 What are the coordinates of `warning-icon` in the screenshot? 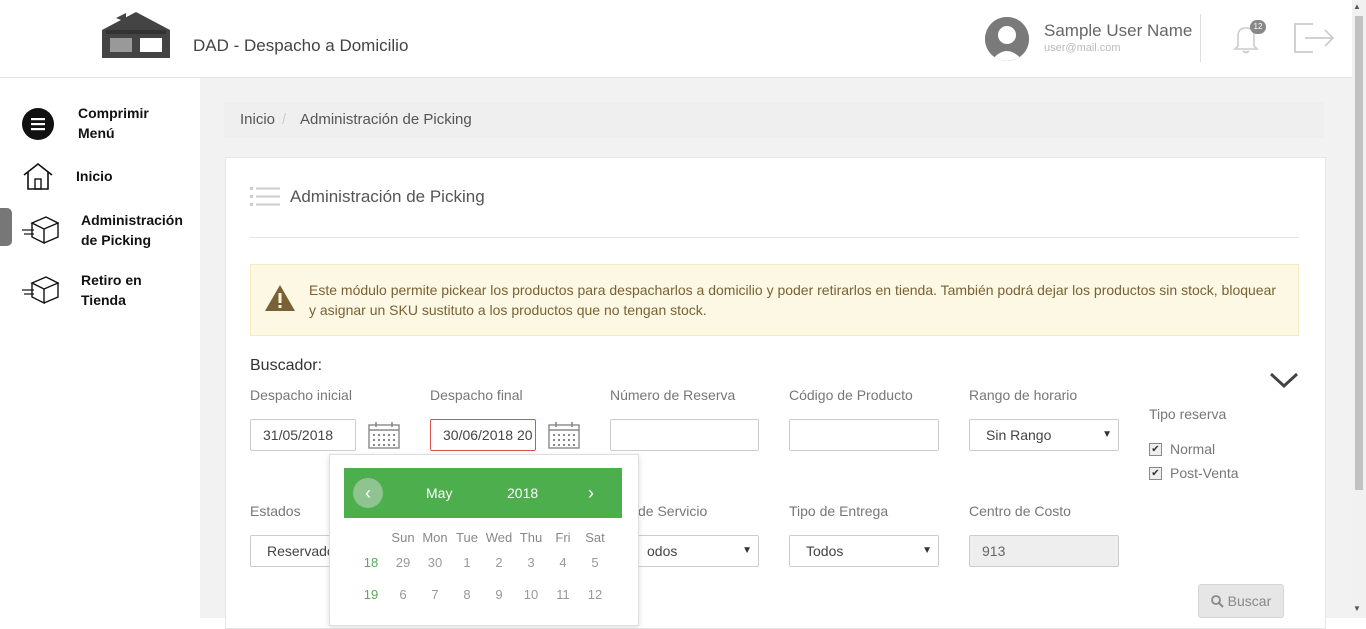 It's located at (280, 298).